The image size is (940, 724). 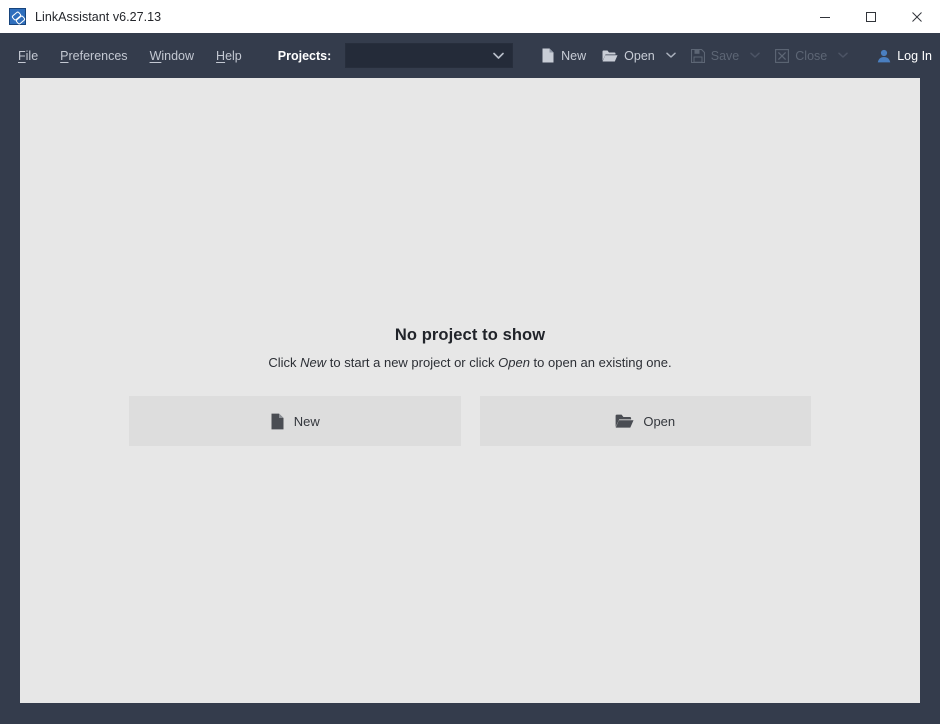 What do you see at coordinates (17, 16) in the screenshot?
I see `link-assistant-app-icon` at bounding box center [17, 16].